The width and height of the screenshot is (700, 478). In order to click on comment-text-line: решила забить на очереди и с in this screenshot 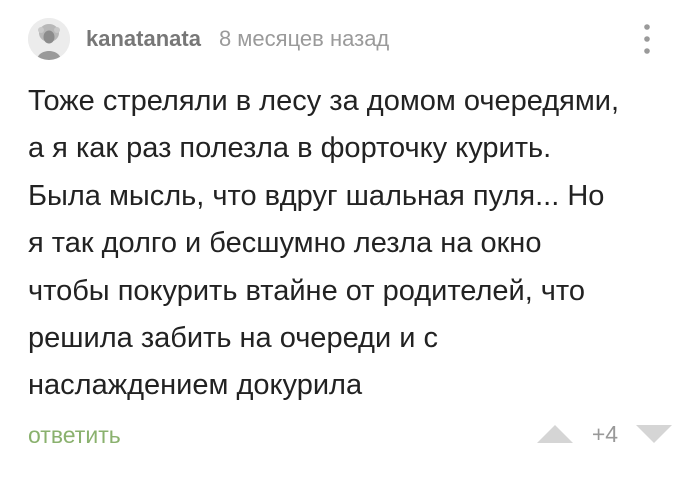, I will do `click(233, 338)`.